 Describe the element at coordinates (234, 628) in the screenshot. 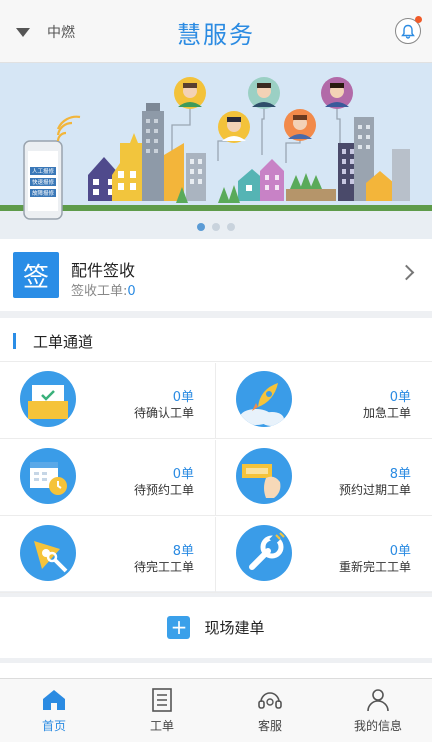

I see `create-order-label: 现场建单` at that location.